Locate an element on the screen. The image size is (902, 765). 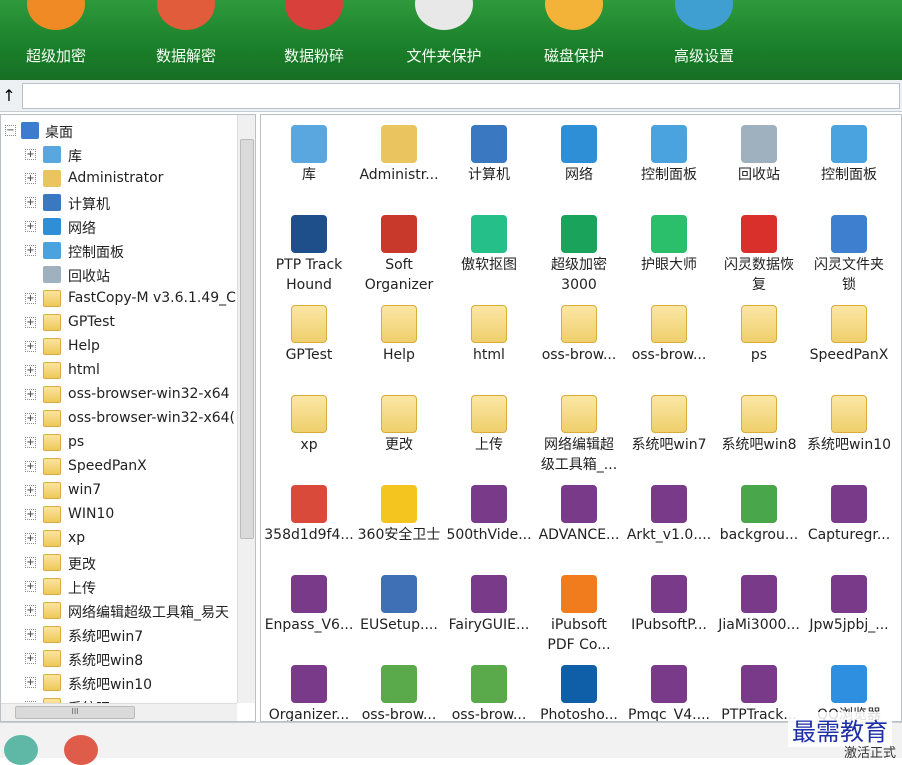
toolbar-button-5: 磁盘保护 is located at coordinates (574, 40).